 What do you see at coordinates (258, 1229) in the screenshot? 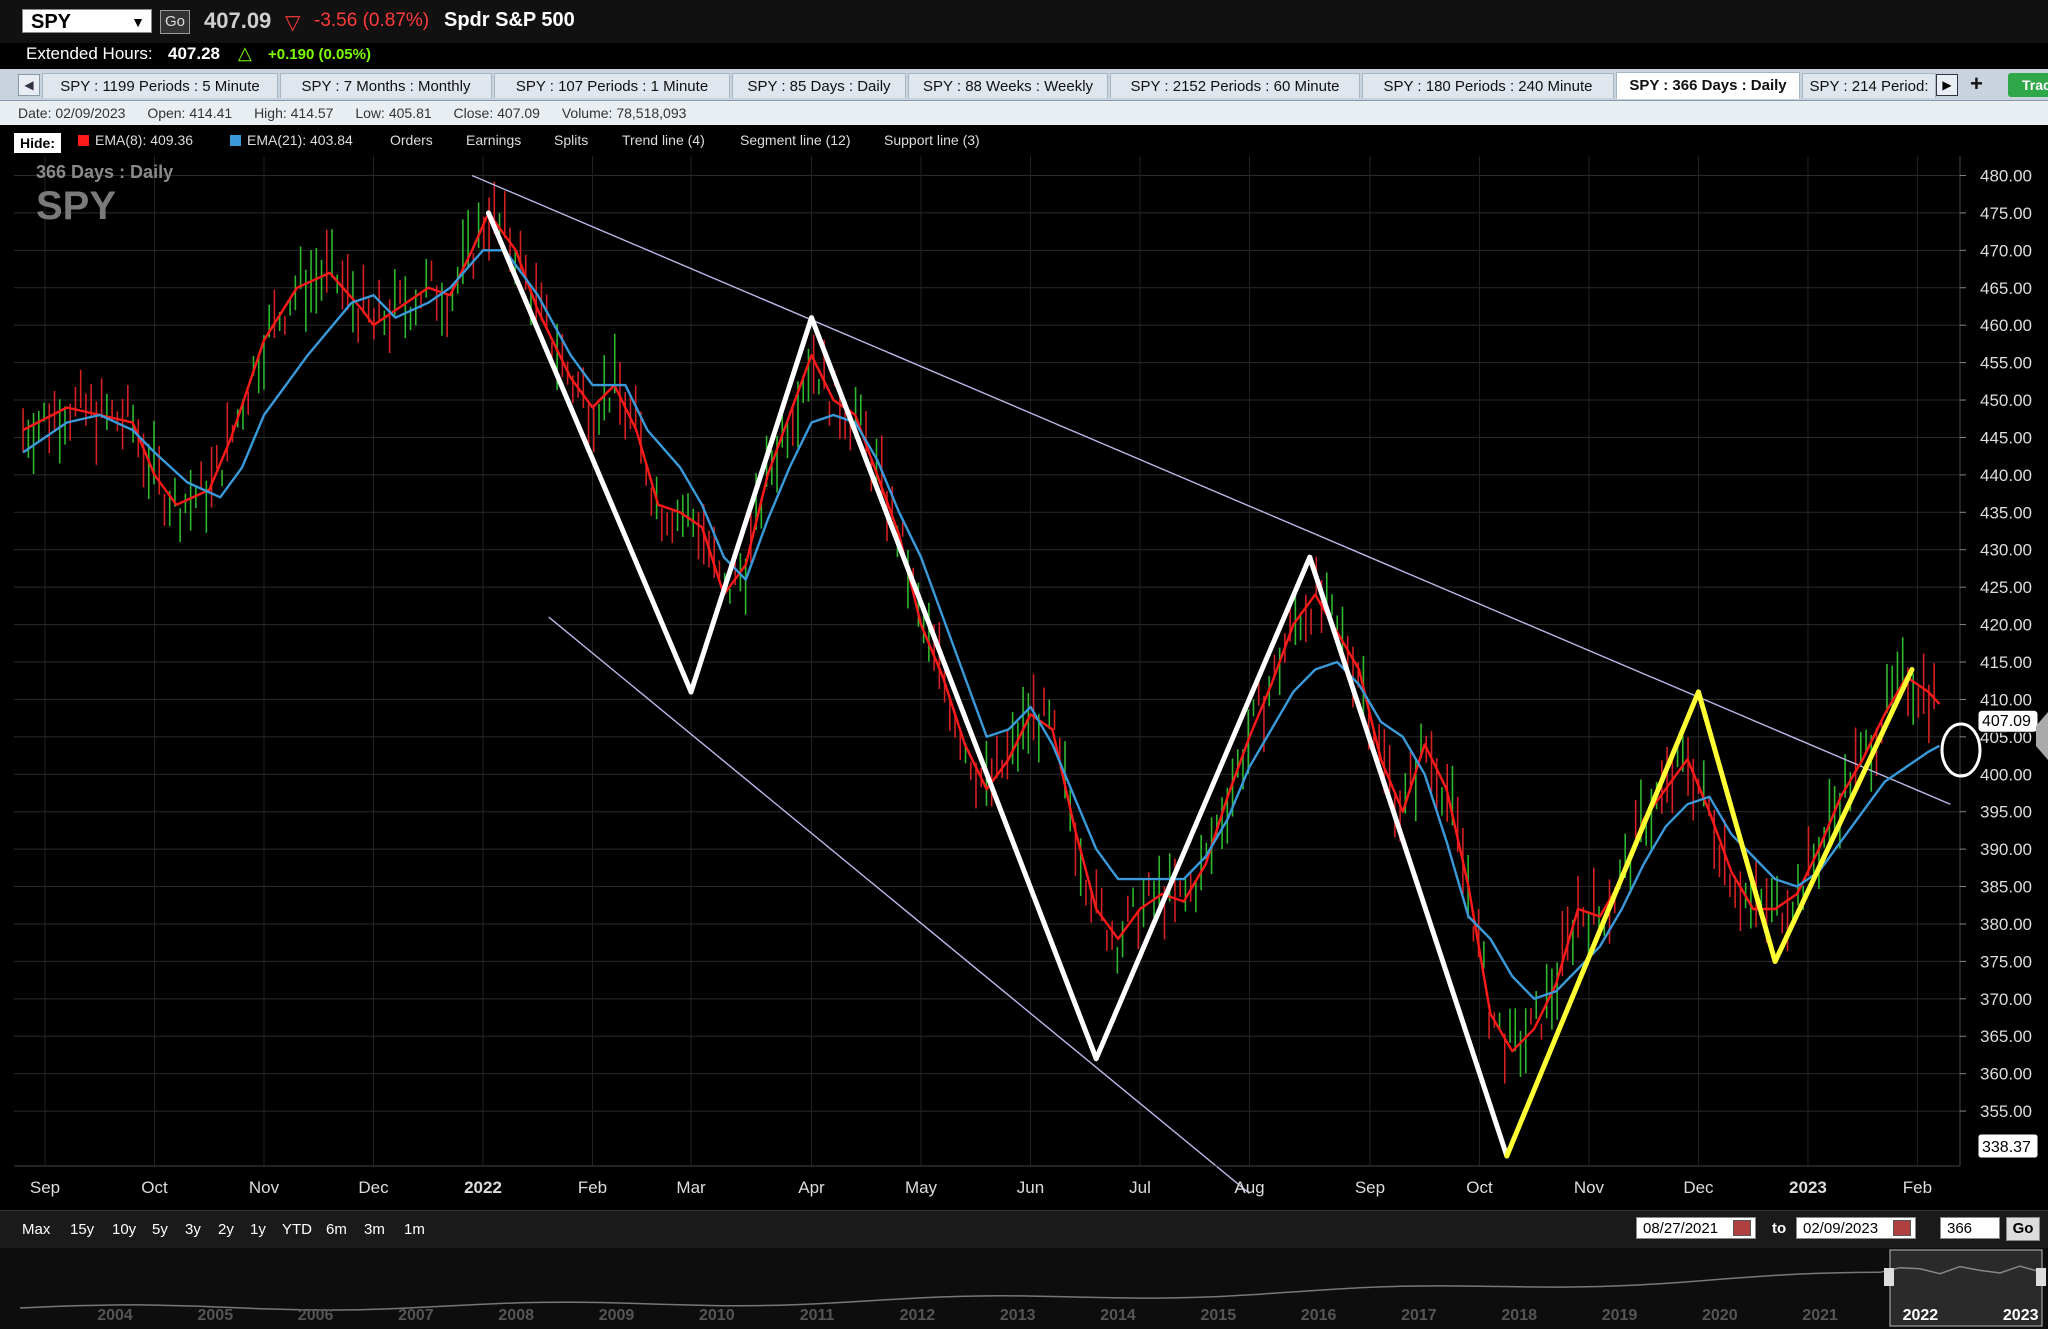
I see `range-button-1y: 1y` at bounding box center [258, 1229].